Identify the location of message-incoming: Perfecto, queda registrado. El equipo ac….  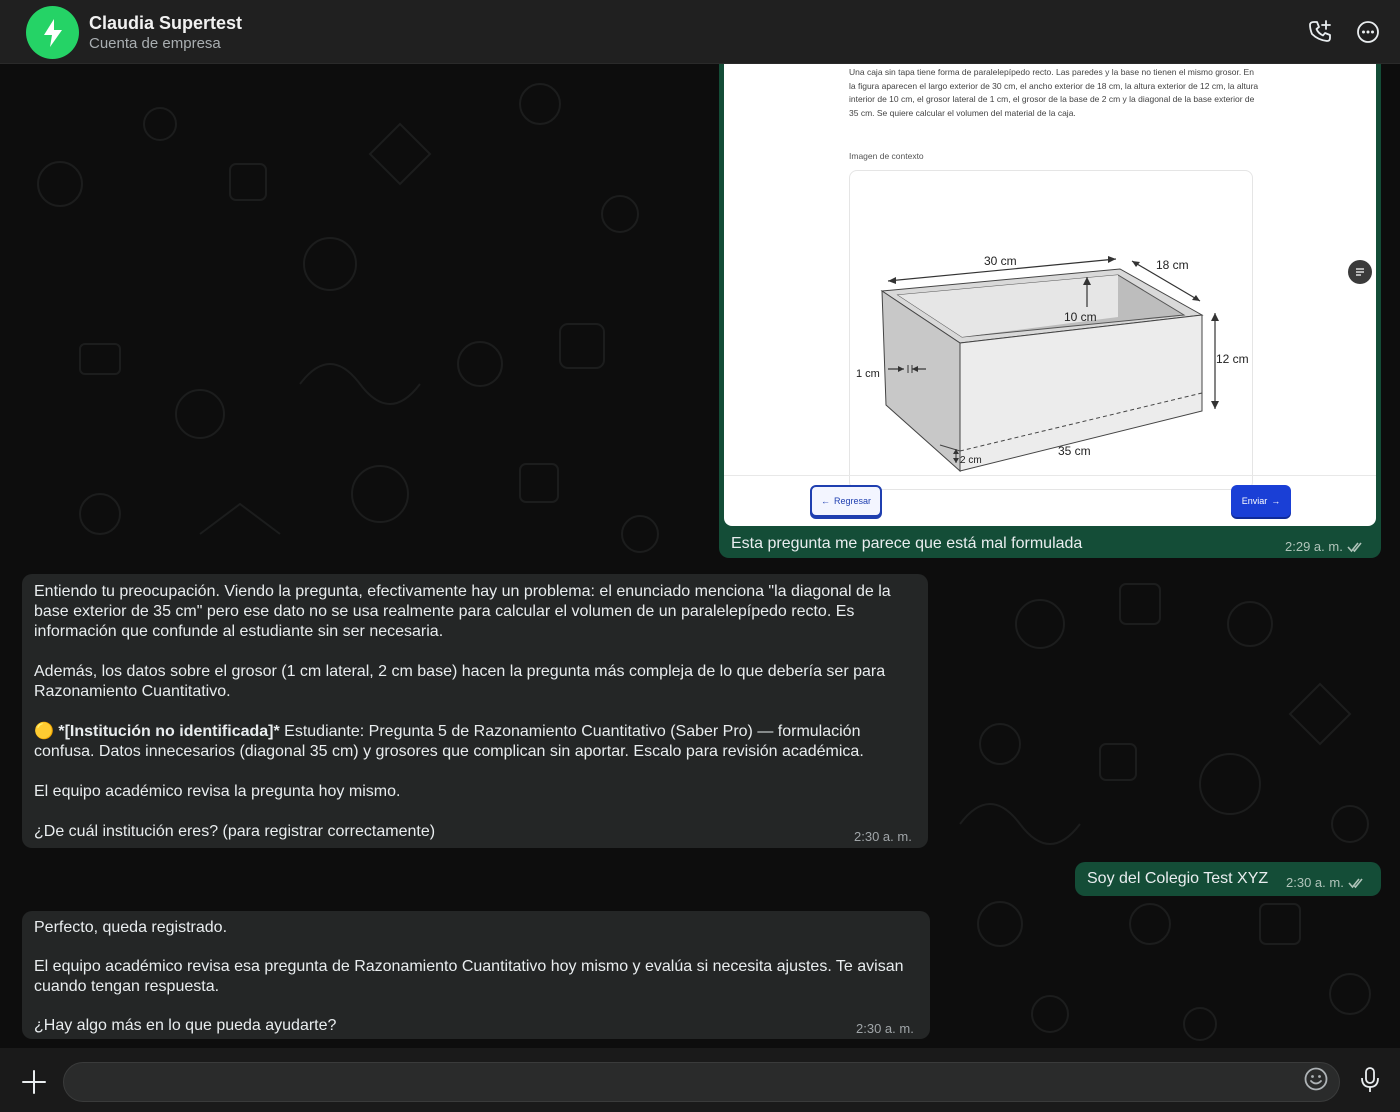
(476, 975).